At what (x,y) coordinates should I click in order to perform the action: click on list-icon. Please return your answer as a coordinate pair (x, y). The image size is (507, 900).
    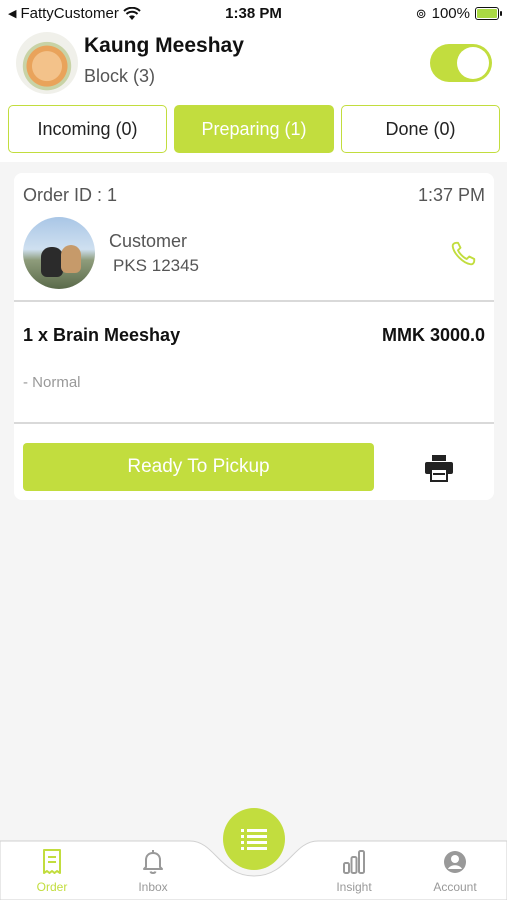
    Looking at the image, I should click on (254, 839).